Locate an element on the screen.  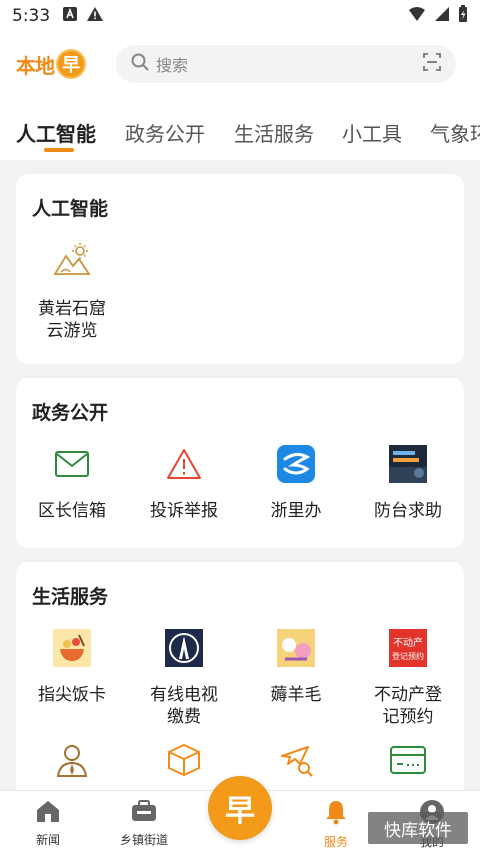
service-label: 浙里办 is located at coordinates (296, 511).